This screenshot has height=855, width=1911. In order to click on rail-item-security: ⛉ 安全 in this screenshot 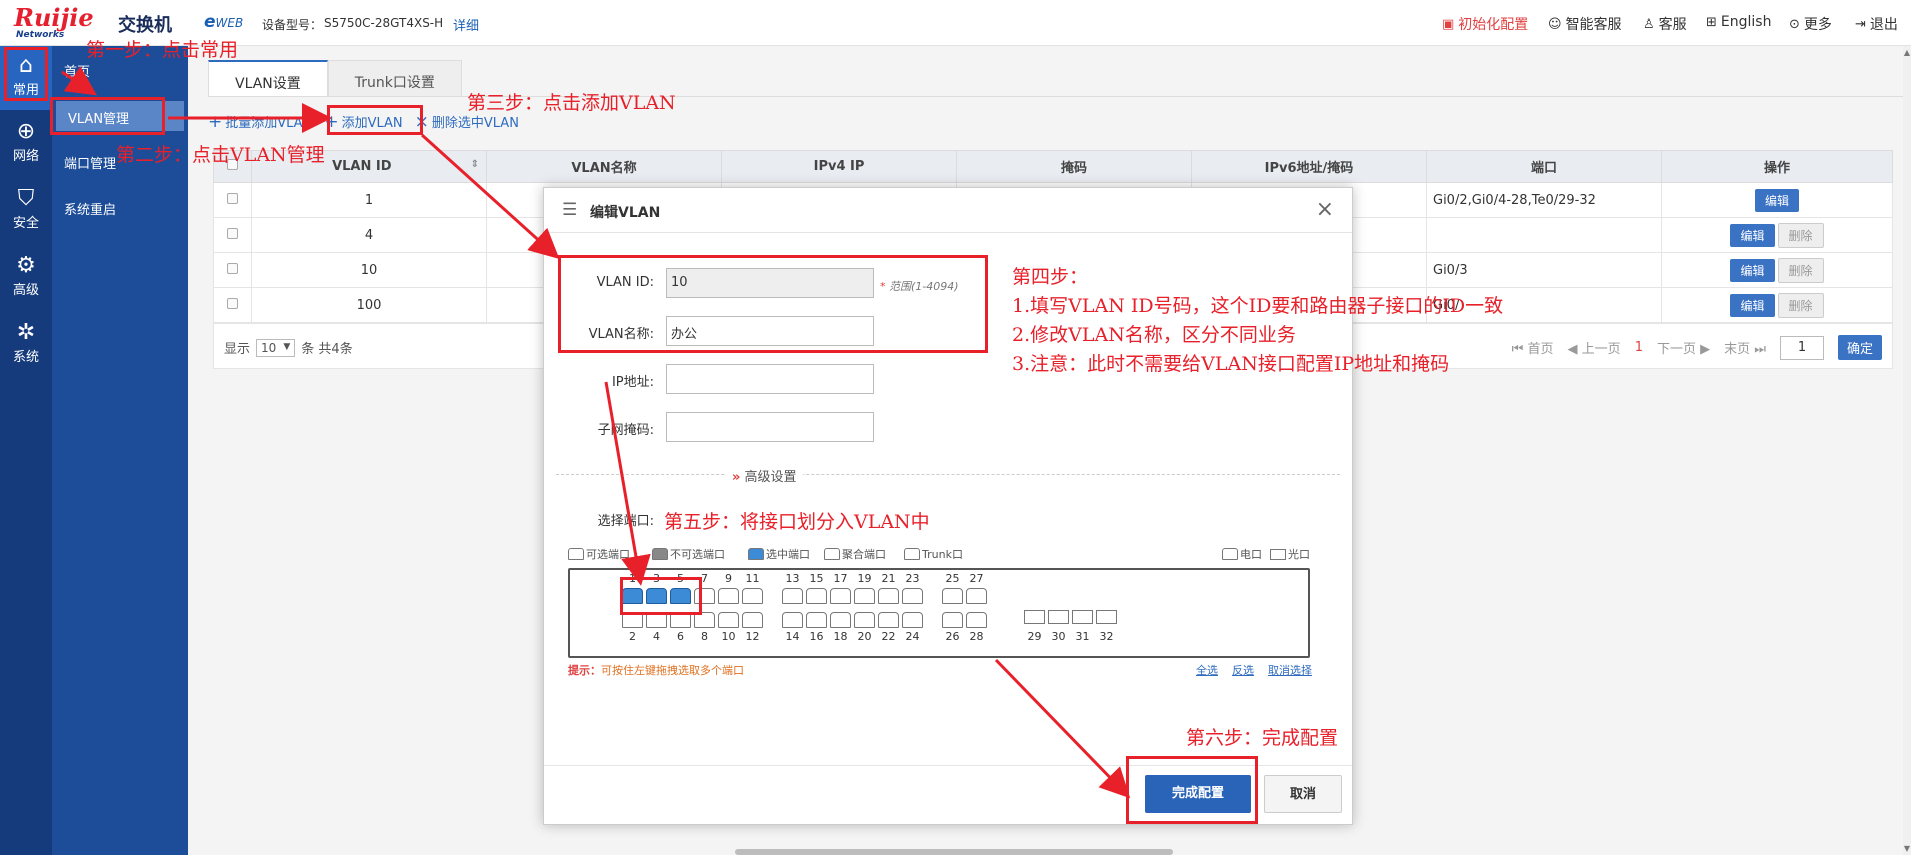, I will do `click(26, 211)`.